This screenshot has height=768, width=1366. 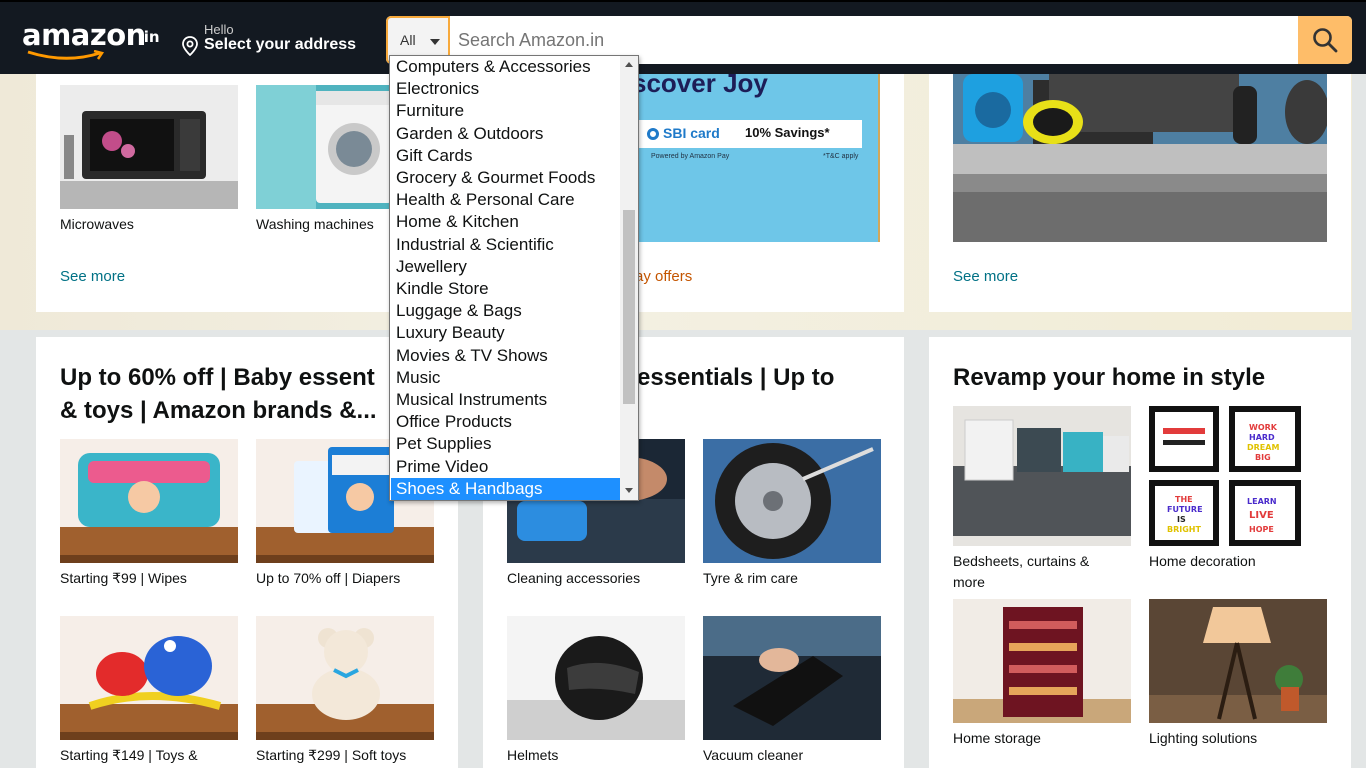 What do you see at coordinates (596, 678) in the screenshot?
I see `helmet-image` at bounding box center [596, 678].